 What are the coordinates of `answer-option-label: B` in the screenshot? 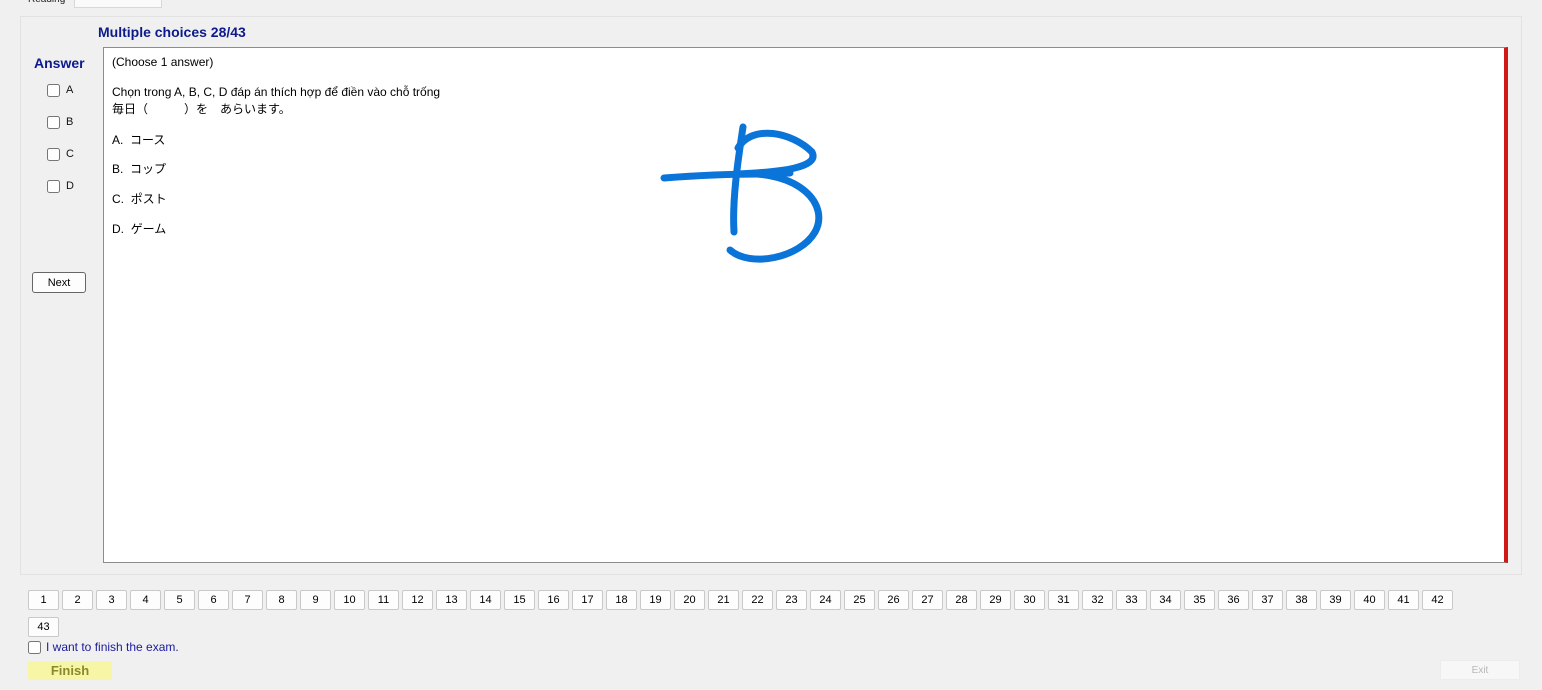 It's located at (70, 122).